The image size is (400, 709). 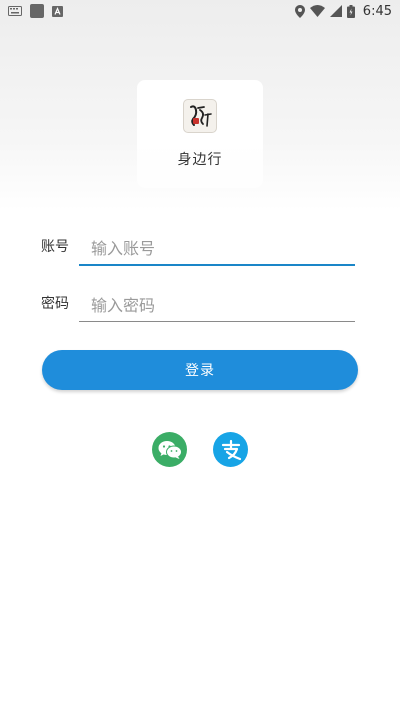 I want to click on alipay-login-button, so click(x=230, y=449).